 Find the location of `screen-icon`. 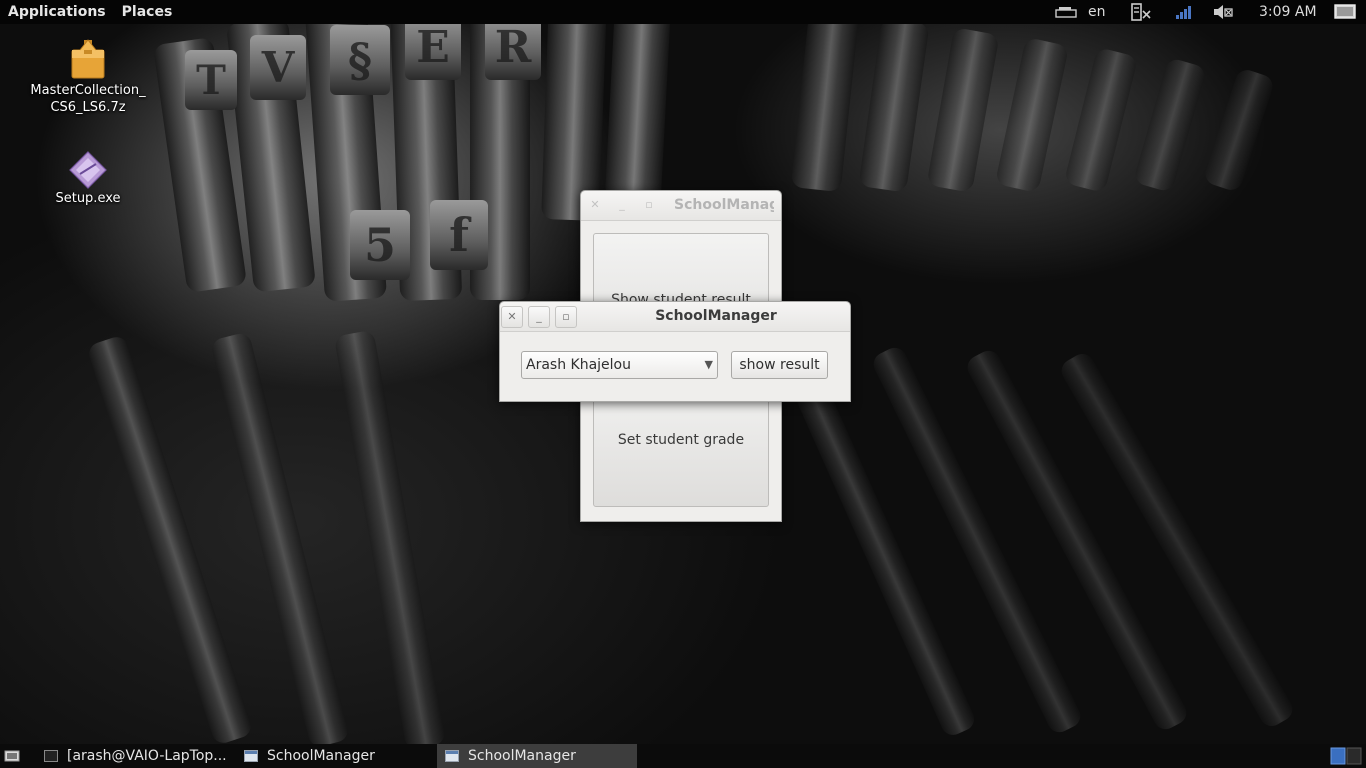

screen-icon is located at coordinates (1345, 11).